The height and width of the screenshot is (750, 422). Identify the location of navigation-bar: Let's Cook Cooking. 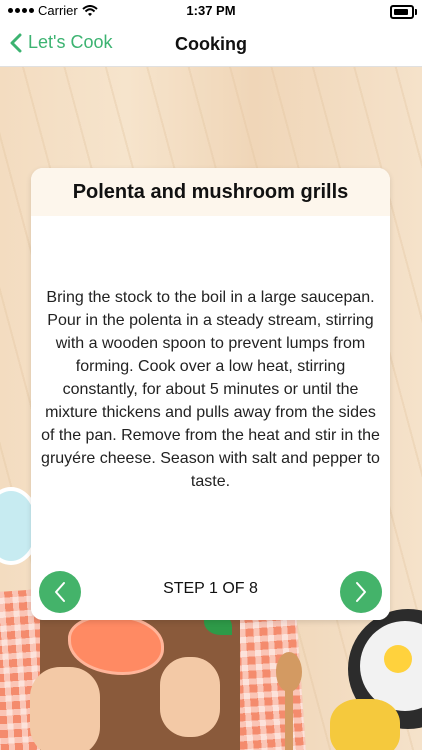
(211, 44).